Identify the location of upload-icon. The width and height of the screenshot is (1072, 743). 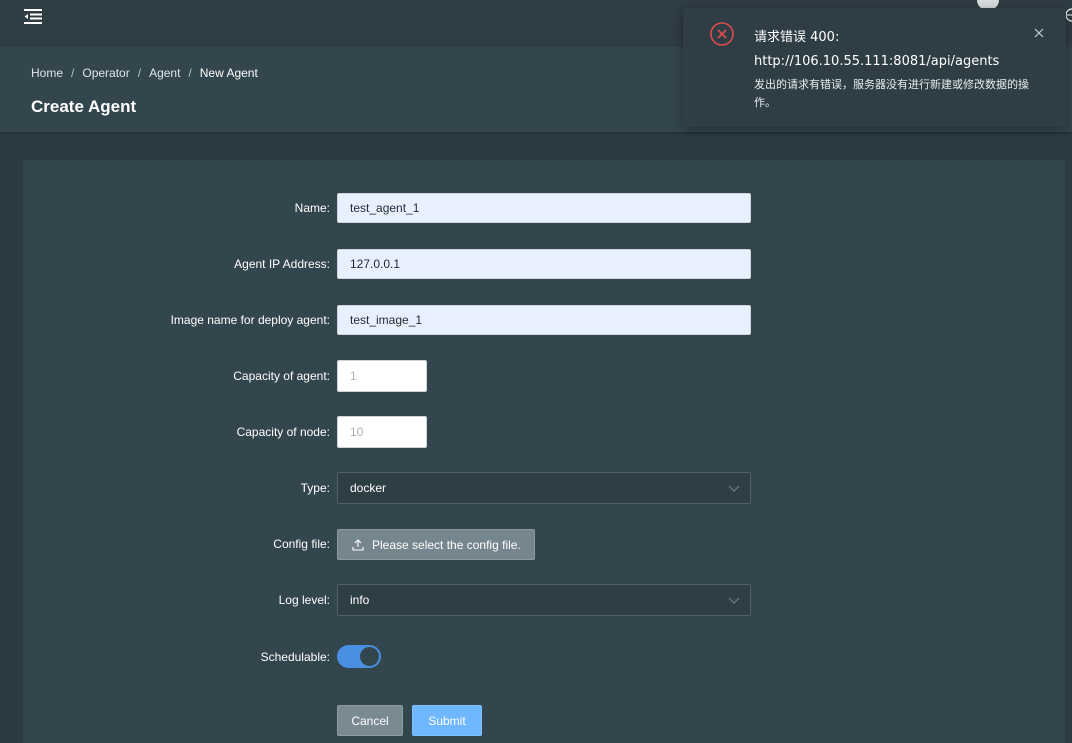
(358, 544).